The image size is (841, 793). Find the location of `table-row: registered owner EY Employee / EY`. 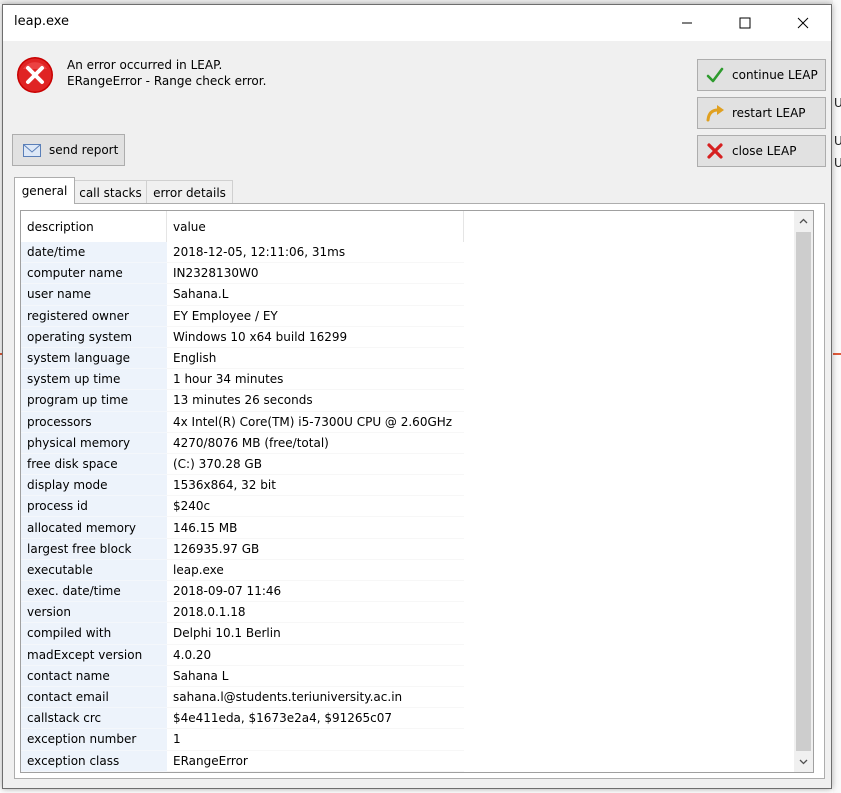

table-row: registered owner EY Employee / EY is located at coordinates (242, 316).